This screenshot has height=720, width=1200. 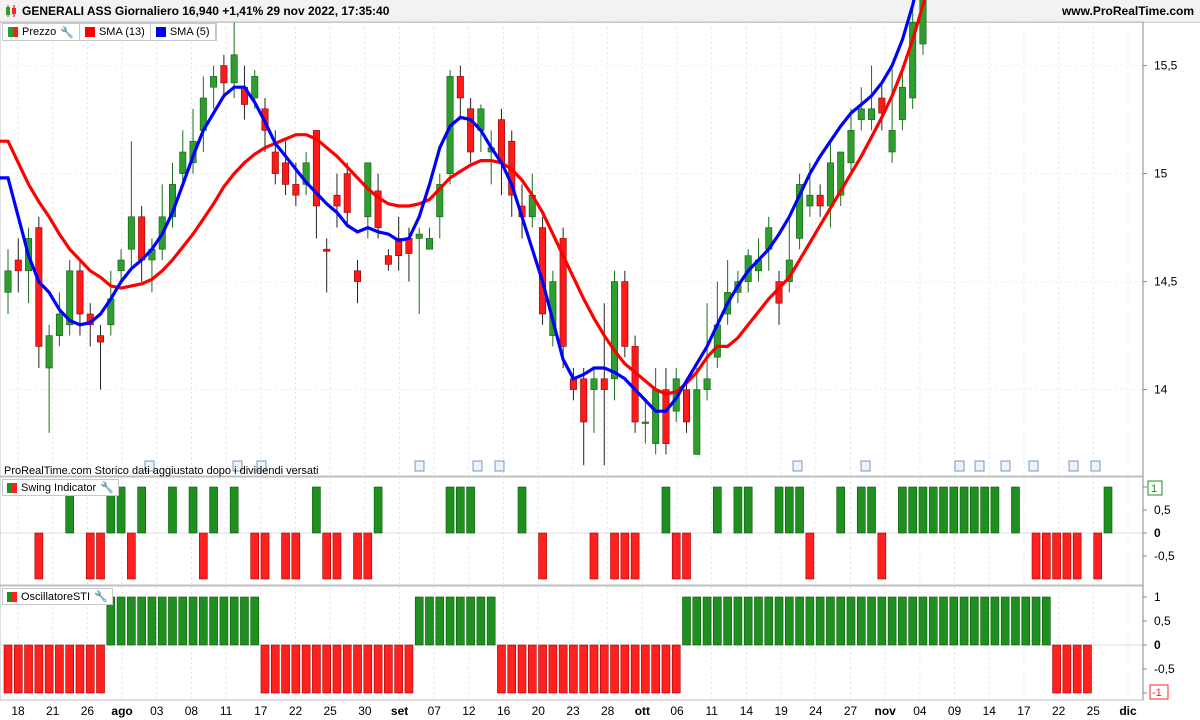 I want to click on price-legend: Prezzo 🔧 SMA (13) SMA (5), so click(x=109, y=32).